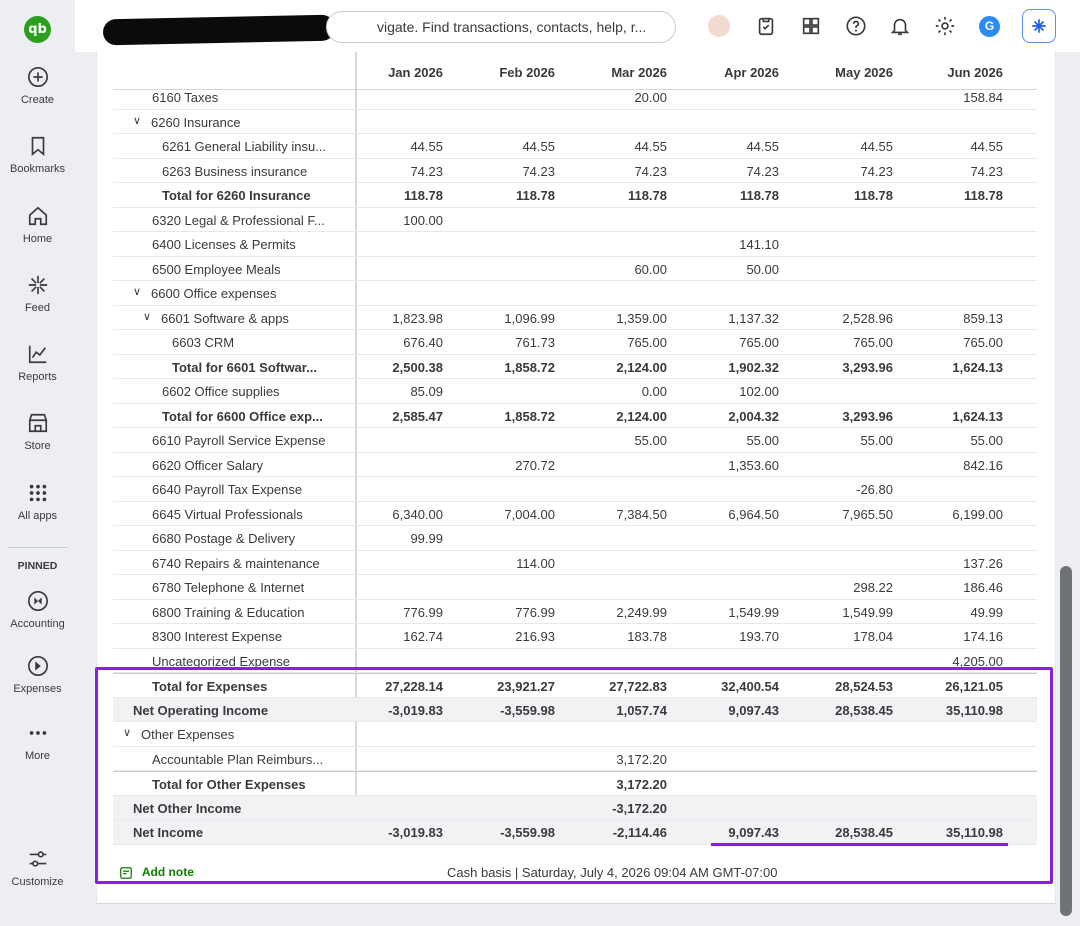 Image resolution: width=1080 pixels, height=926 pixels. I want to click on nav-home: Home, so click(37, 225).